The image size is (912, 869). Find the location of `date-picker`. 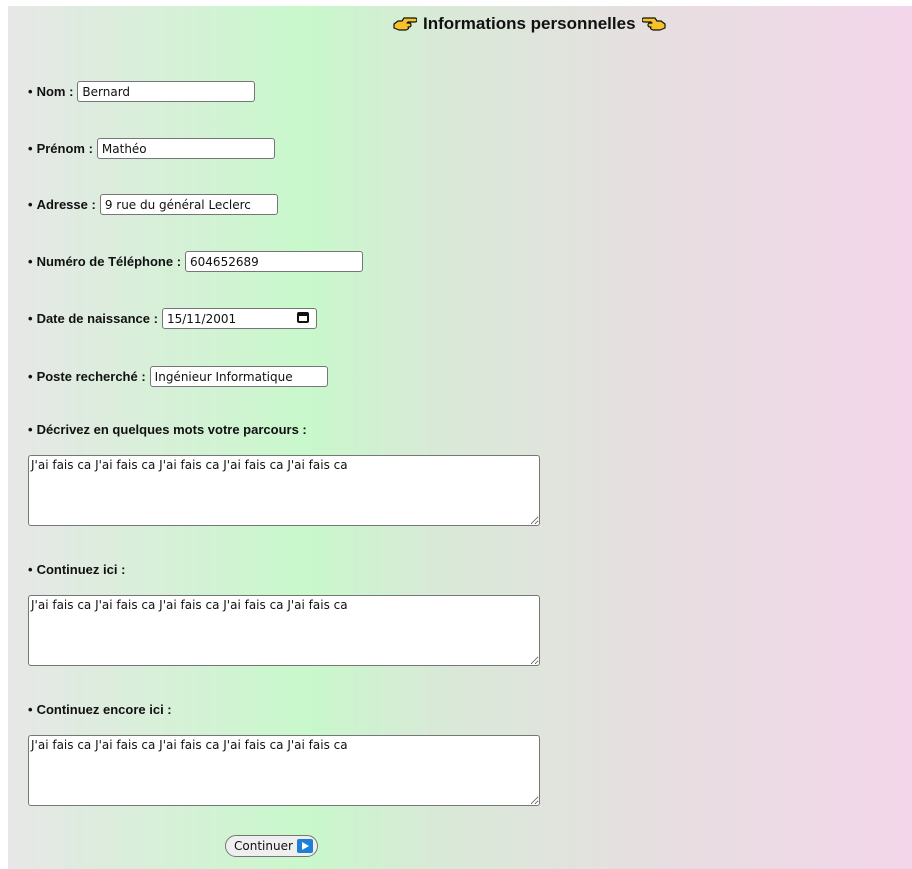

date-picker is located at coordinates (239, 318).